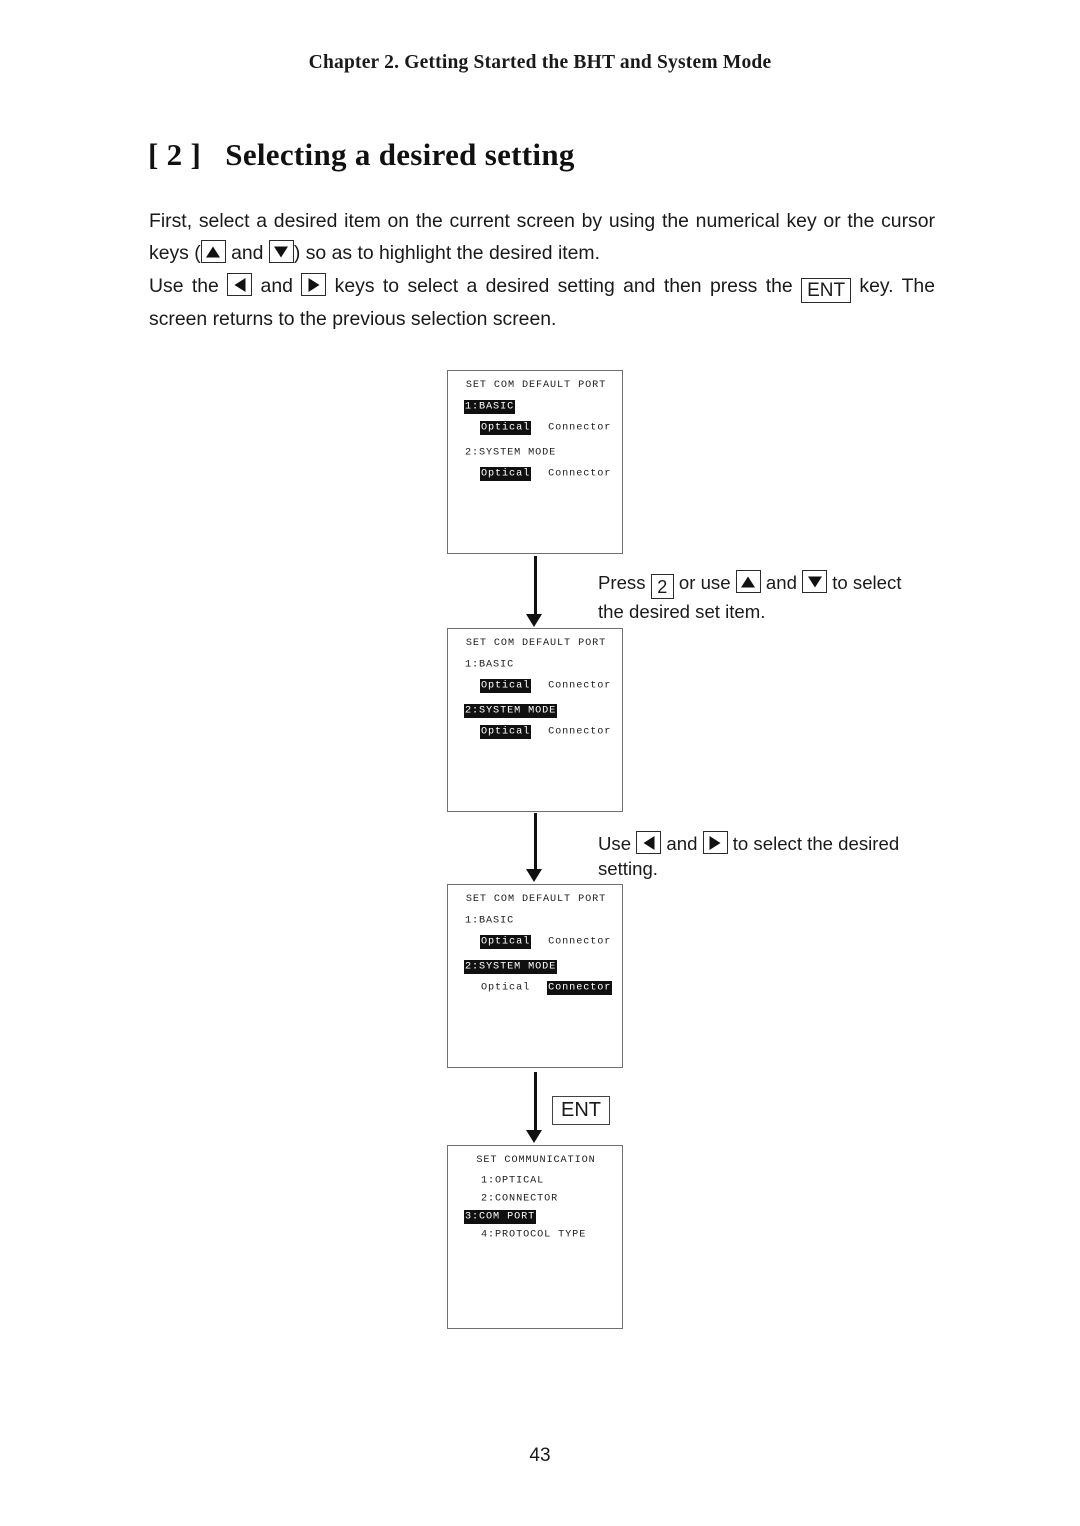  I want to click on lcd-screen-4-menu-item-4: 4:PROTOCOL TYPE, so click(533, 1234).